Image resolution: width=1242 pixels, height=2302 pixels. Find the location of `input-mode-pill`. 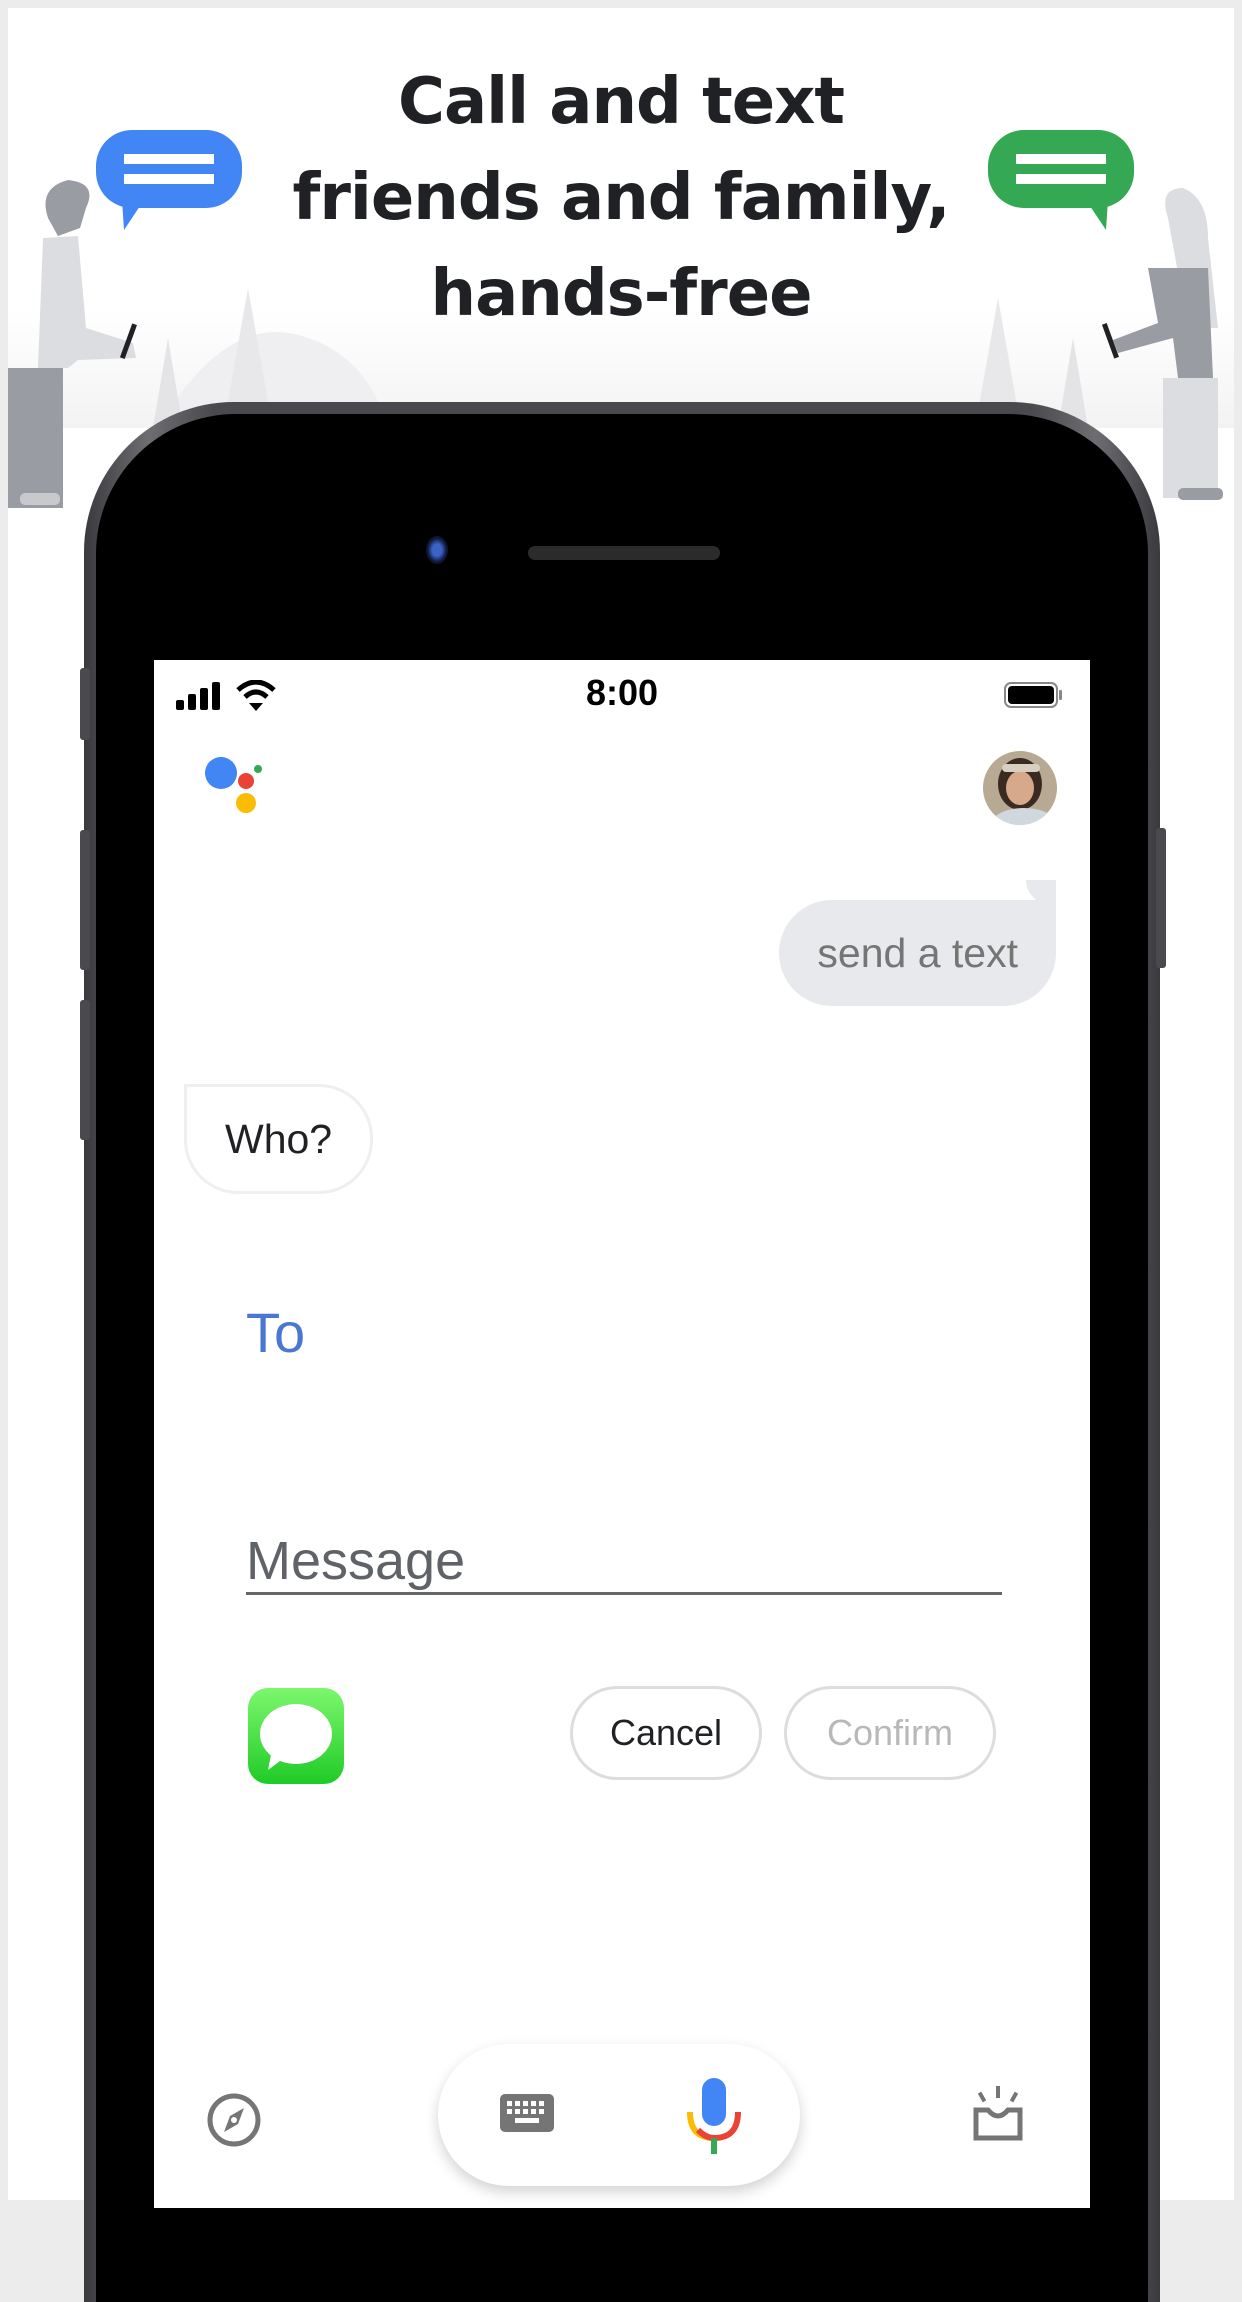

input-mode-pill is located at coordinates (619, 2115).